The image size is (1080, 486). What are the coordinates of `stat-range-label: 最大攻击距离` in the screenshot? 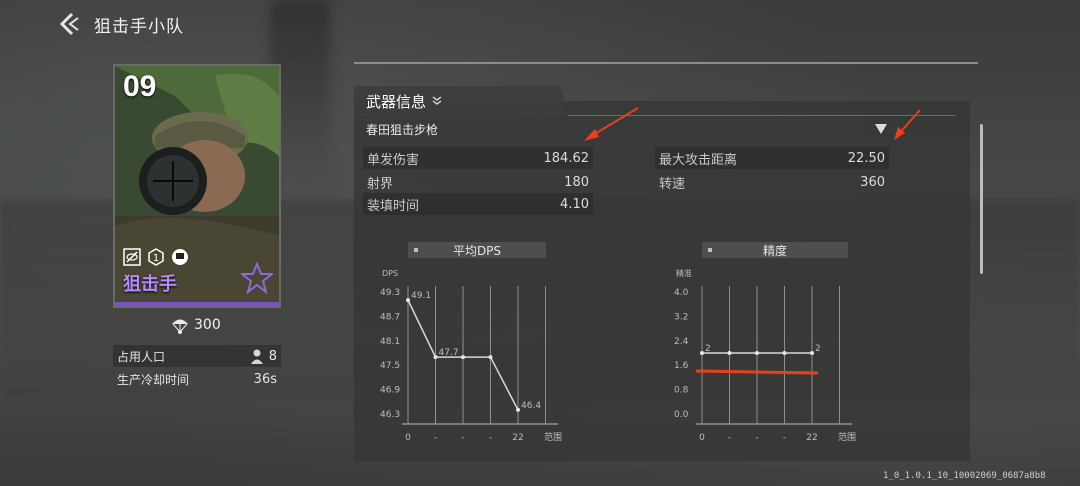 It's located at (698, 160).